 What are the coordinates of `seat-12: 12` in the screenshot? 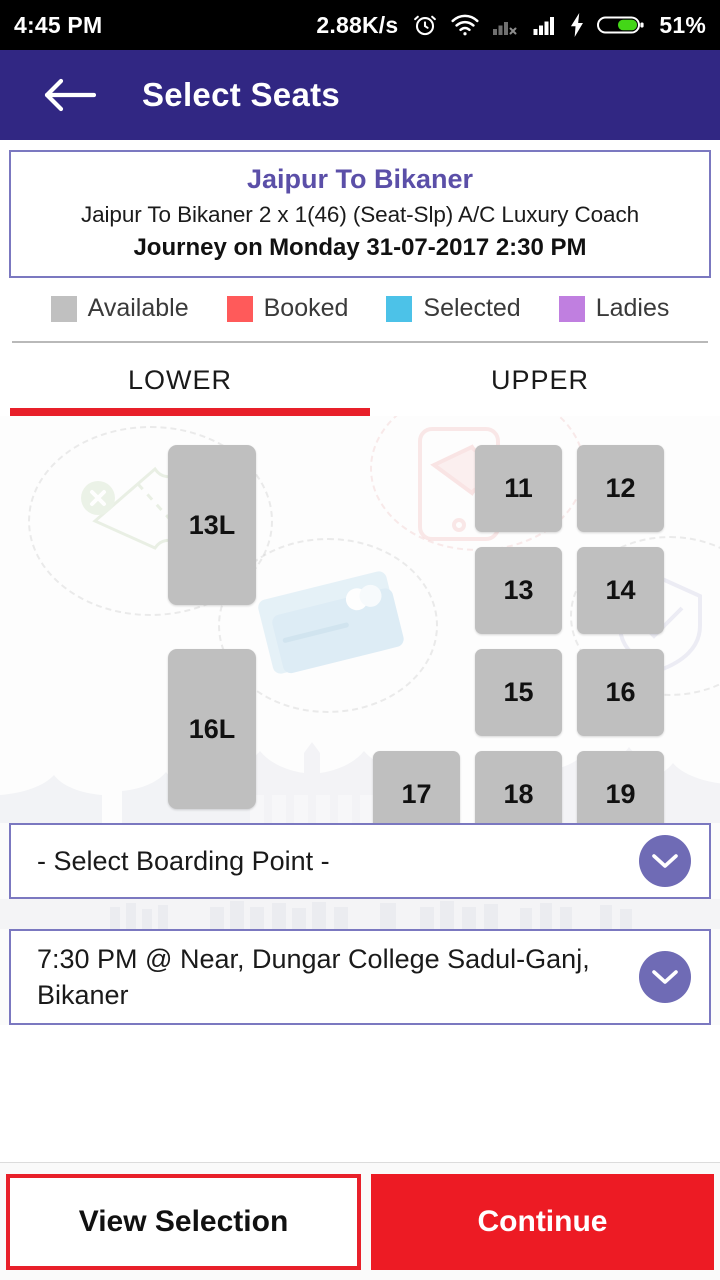 It's located at (620, 488).